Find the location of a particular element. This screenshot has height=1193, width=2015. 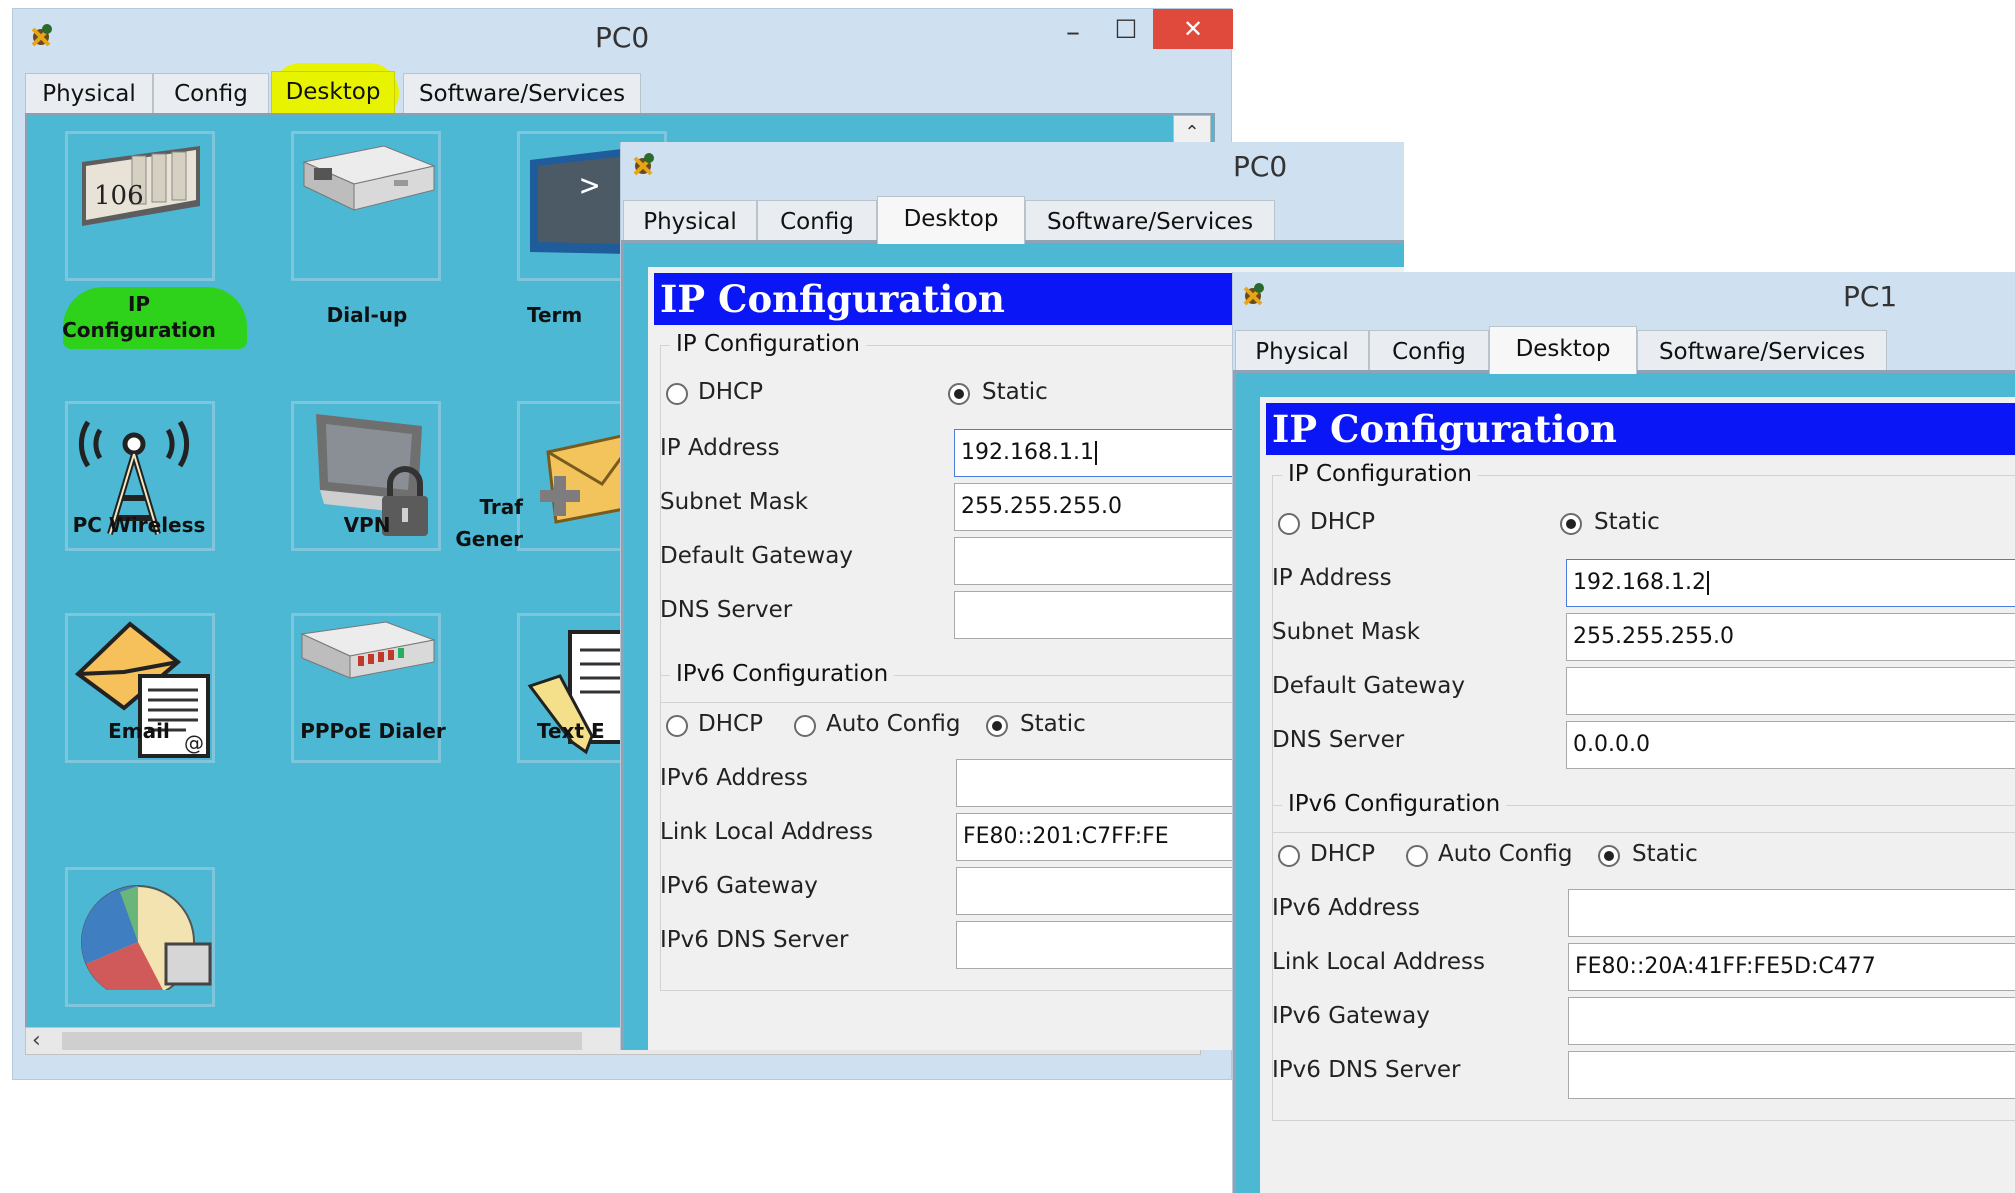

scroll-left-button: ‹ is located at coordinates (36, 1040).